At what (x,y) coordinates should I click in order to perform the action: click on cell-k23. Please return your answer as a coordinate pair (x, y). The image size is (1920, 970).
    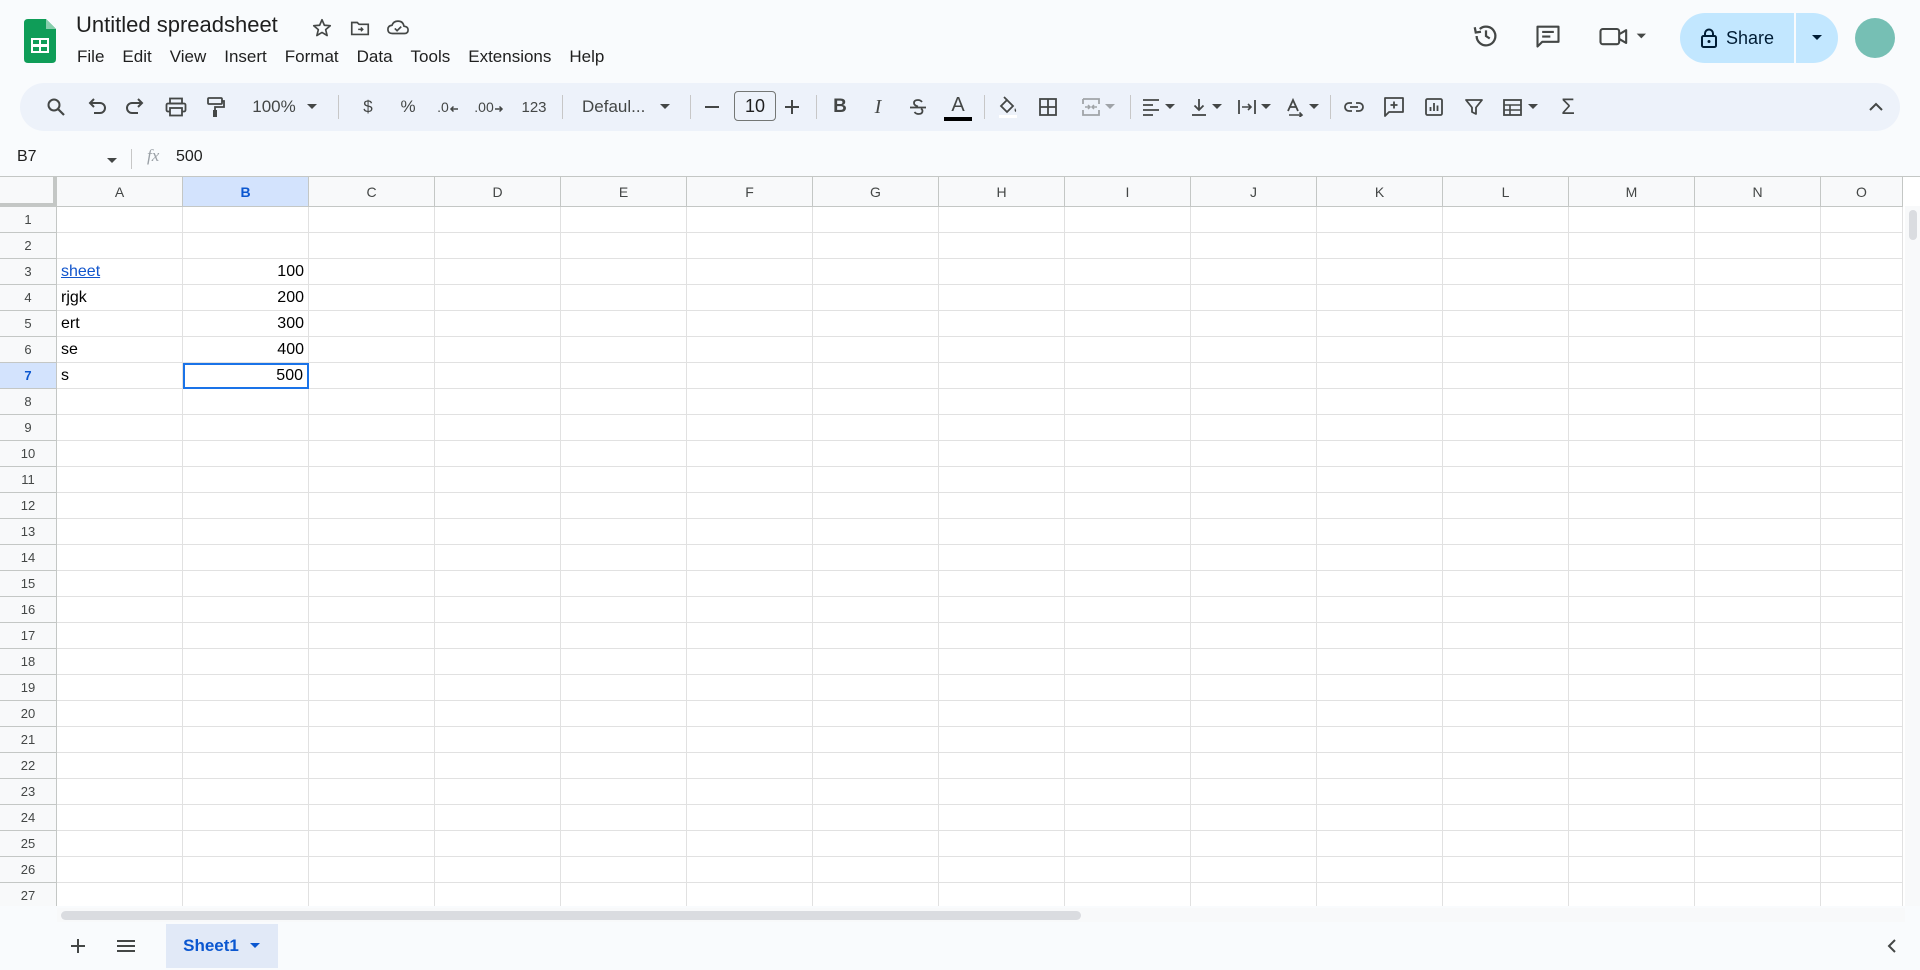
    Looking at the image, I should click on (1380, 792).